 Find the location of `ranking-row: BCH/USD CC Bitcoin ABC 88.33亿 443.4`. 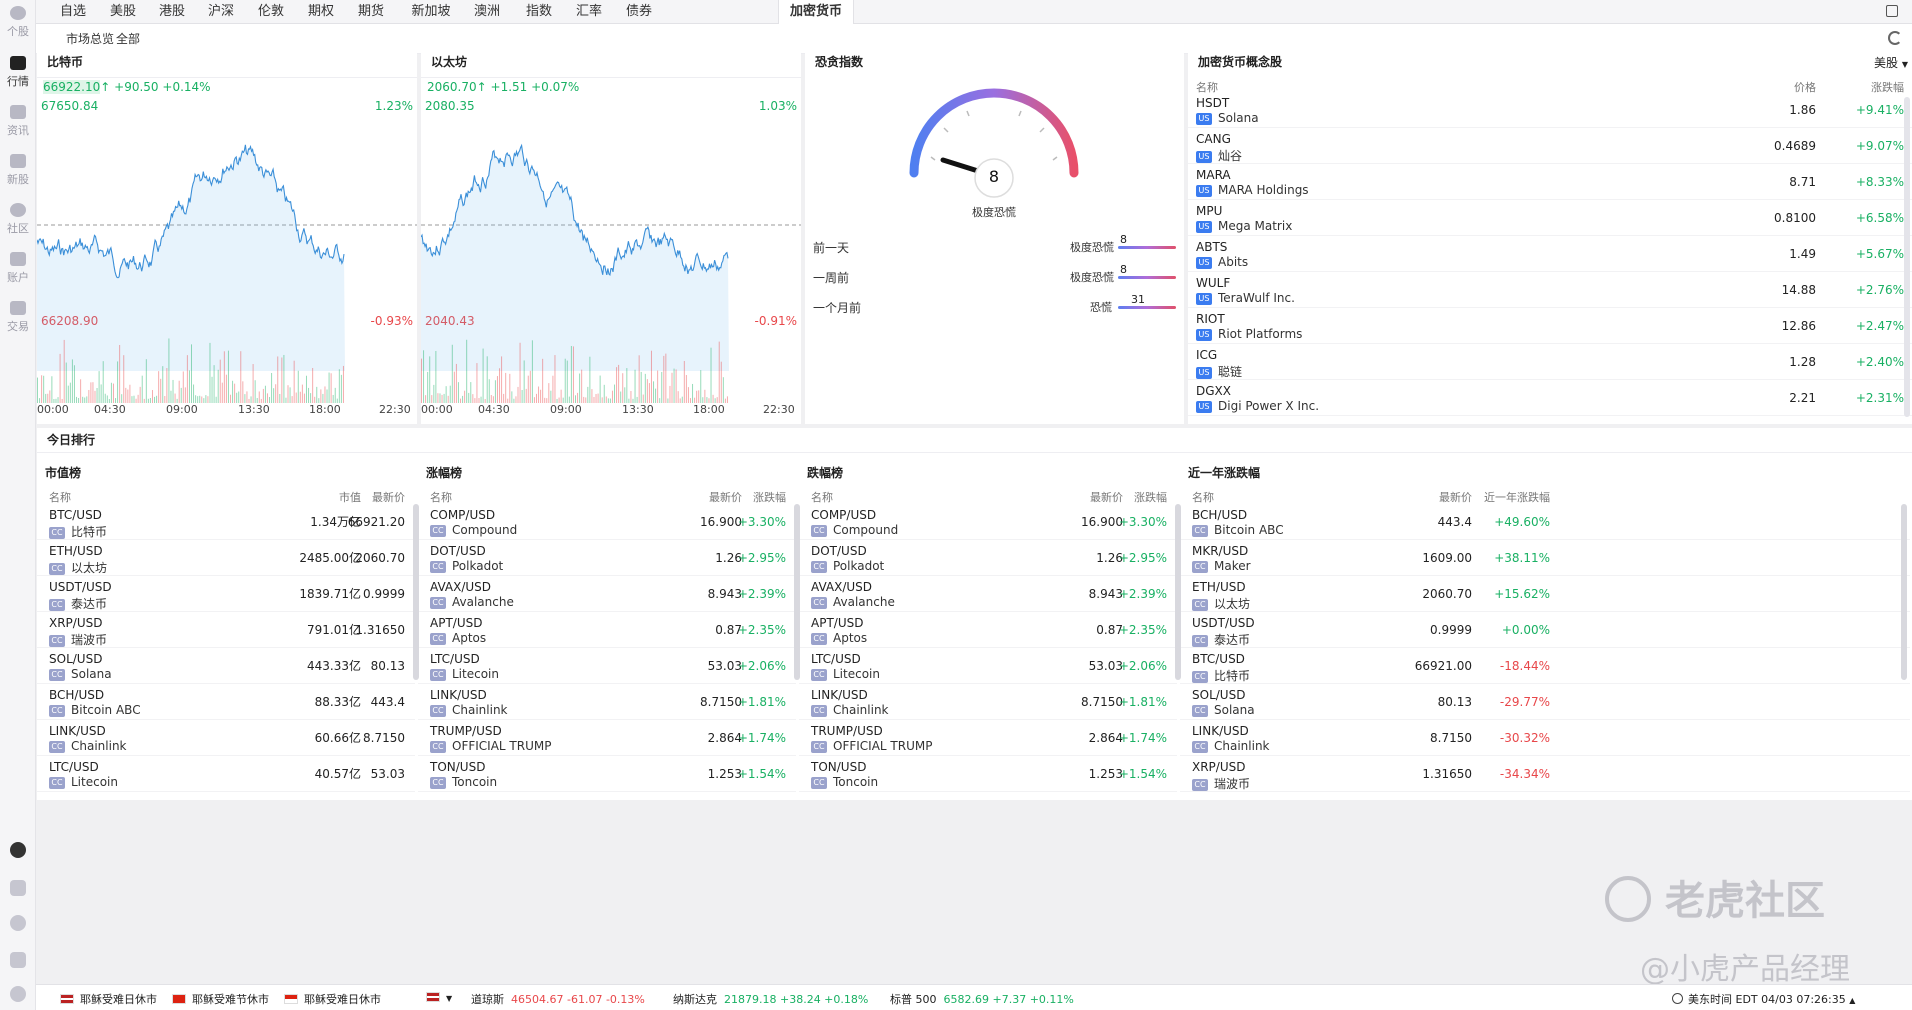

ranking-row: BCH/USD CC Bitcoin ABC 88.33亿 443.4 is located at coordinates (226, 702).